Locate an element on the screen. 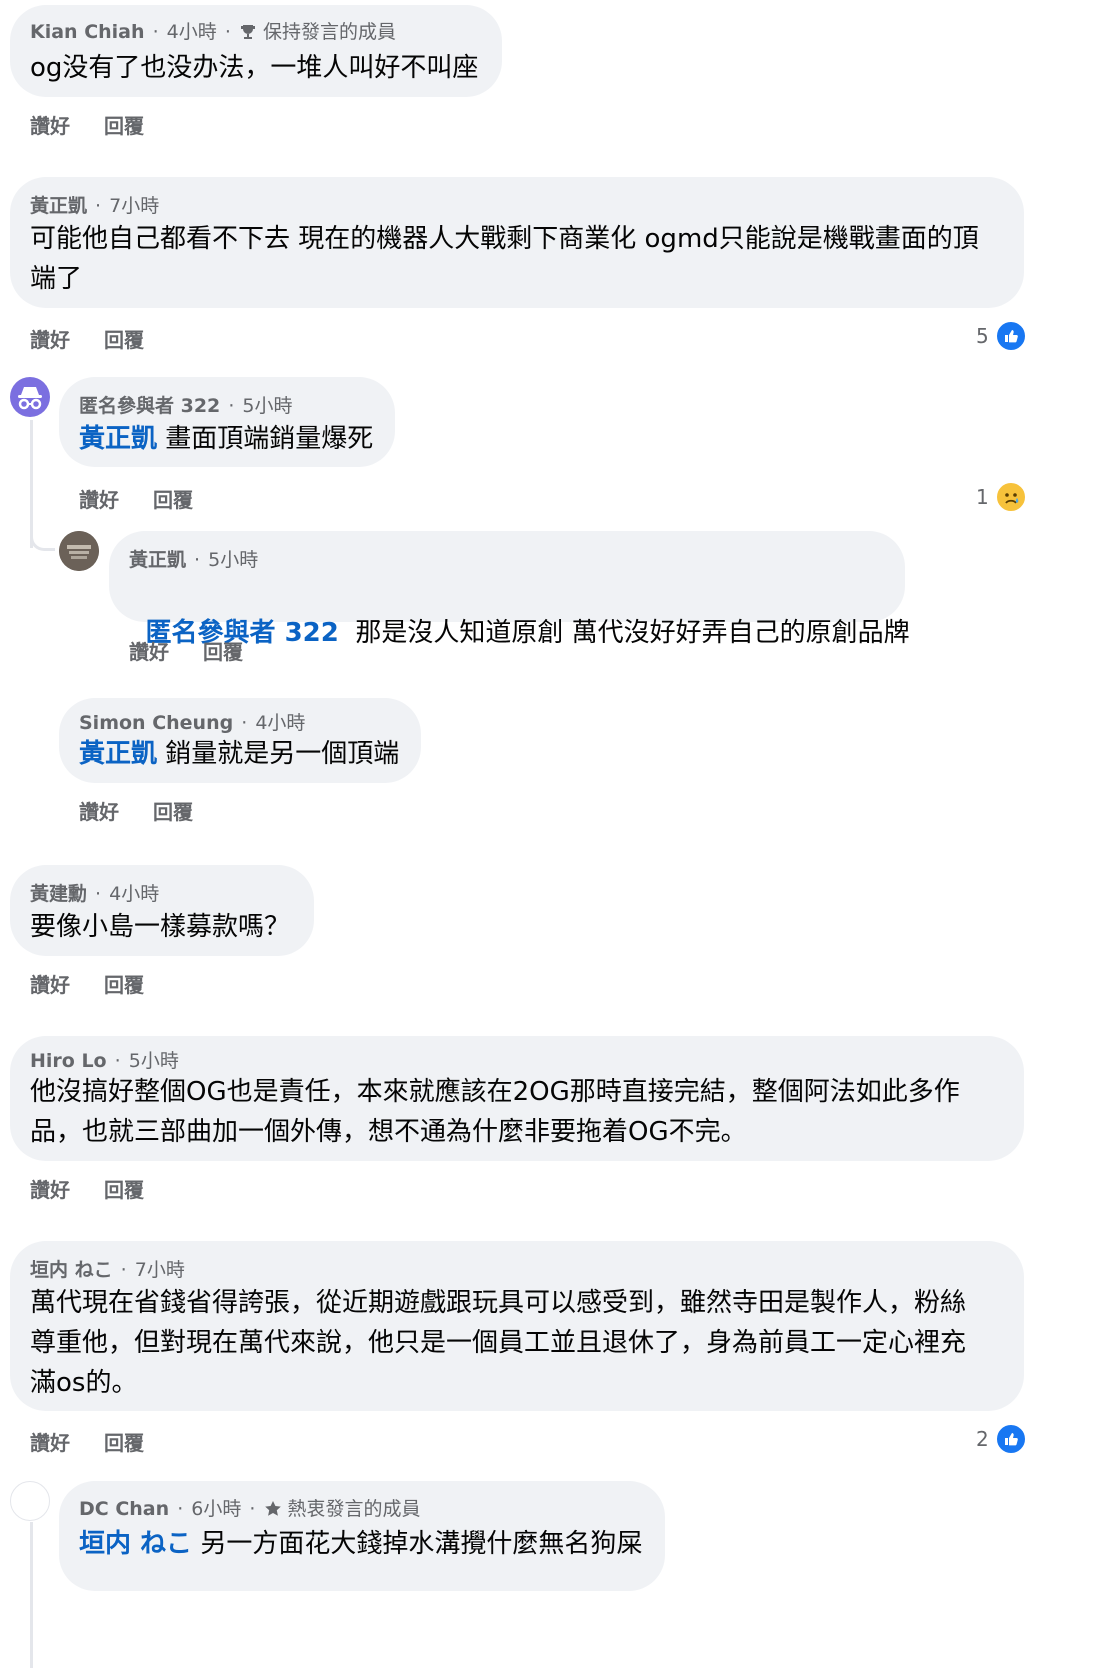 The image size is (1109, 1668). author-name: DC Chan is located at coordinates (124, 1509).